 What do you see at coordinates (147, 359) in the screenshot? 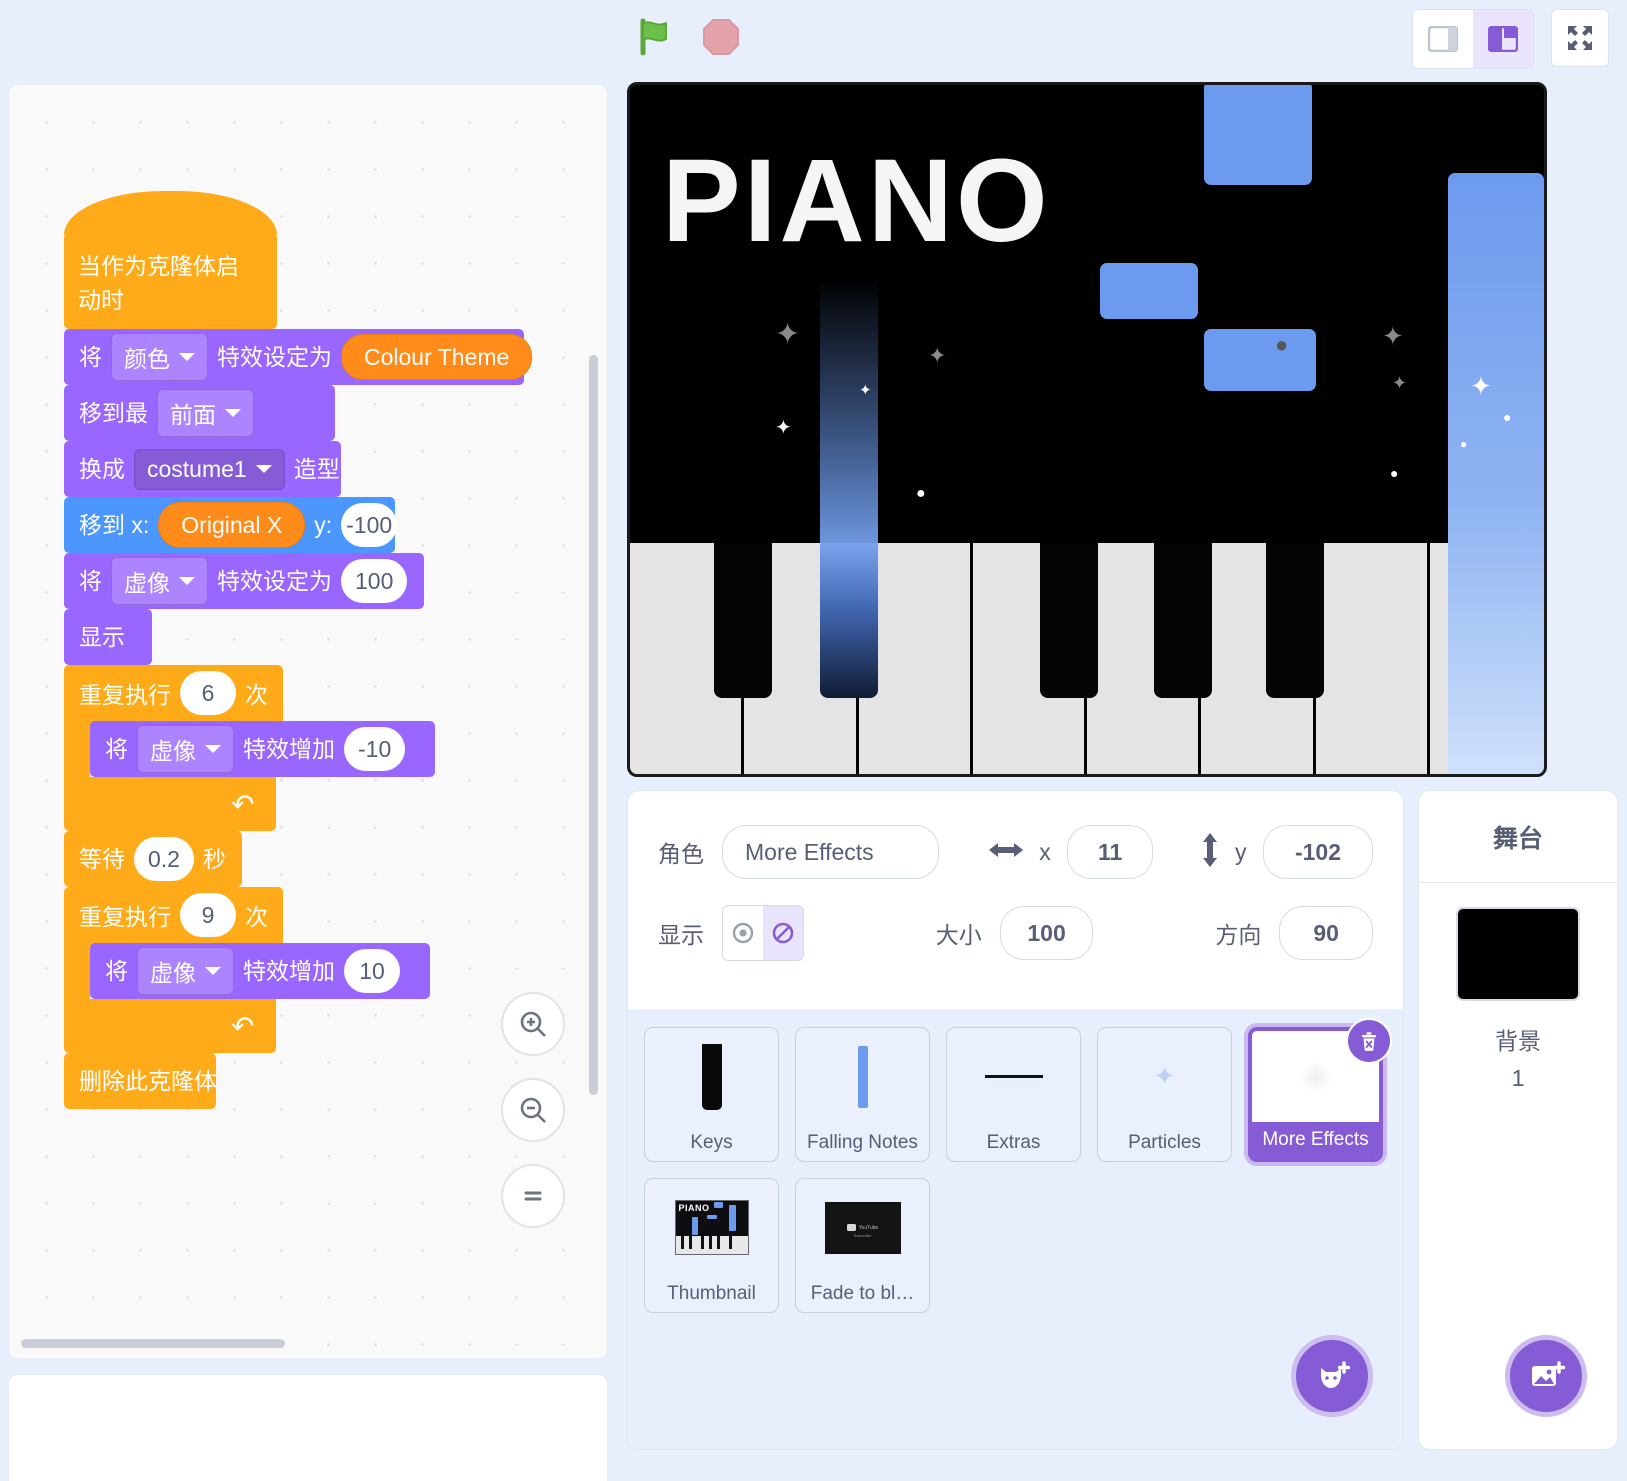
I see `dropdown-label: 颜色` at bounding box center [147, 359].